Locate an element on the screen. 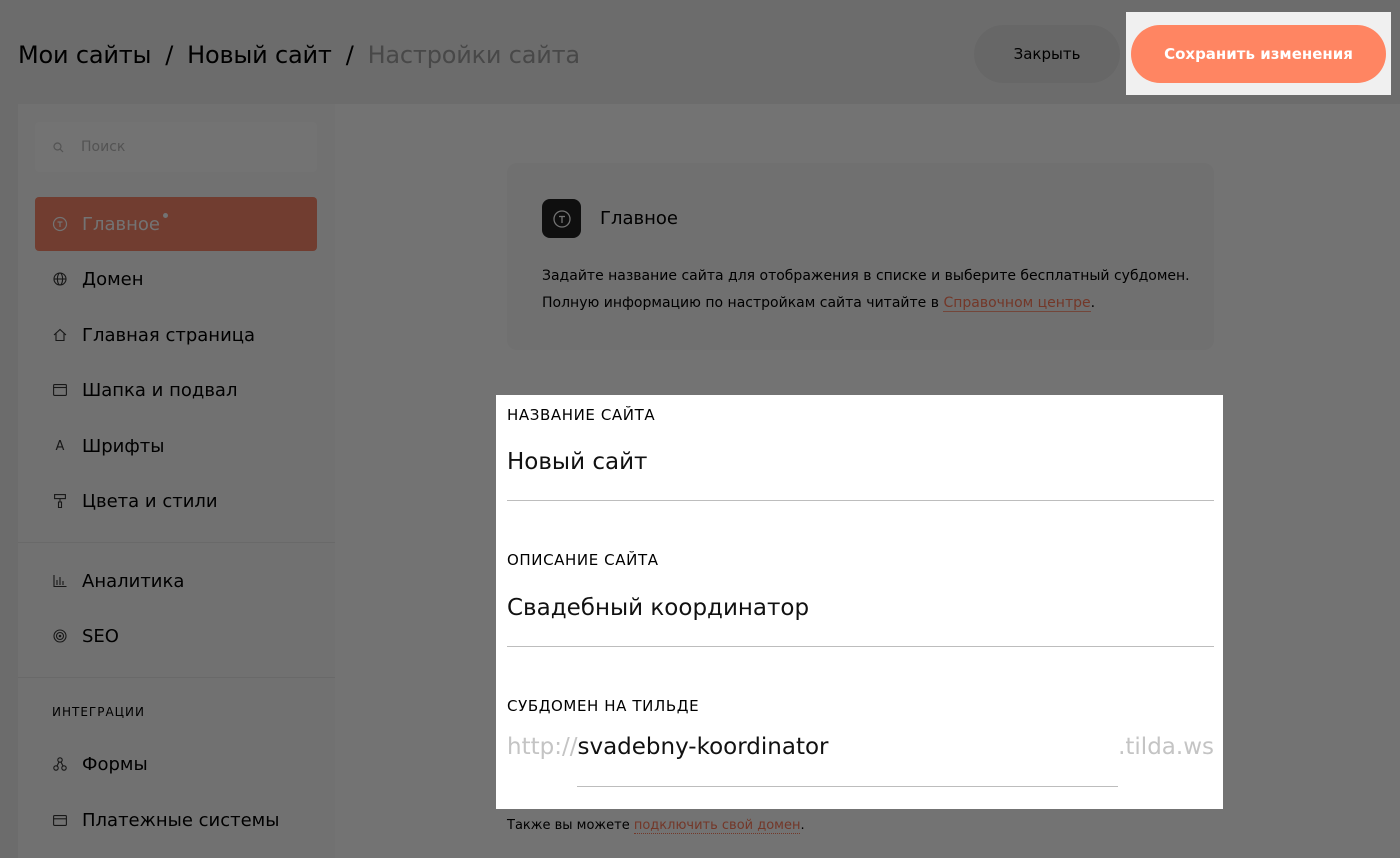 This screenshot has width=1400, height=858. site-name-input: Новый сайт is located at coordinates (860, 474).